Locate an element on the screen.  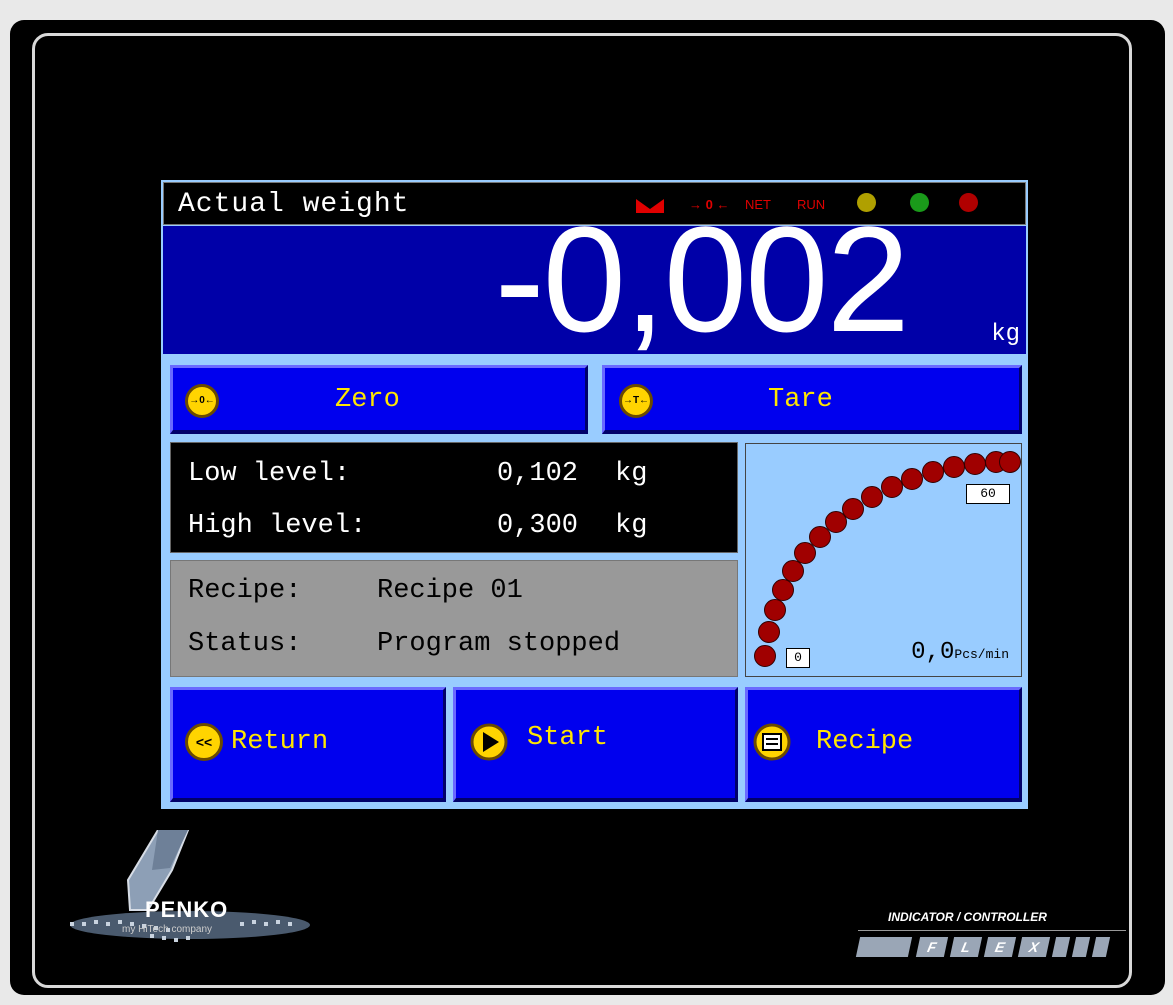
gauge-min-label: 0 is located at coordinates (798, 658).